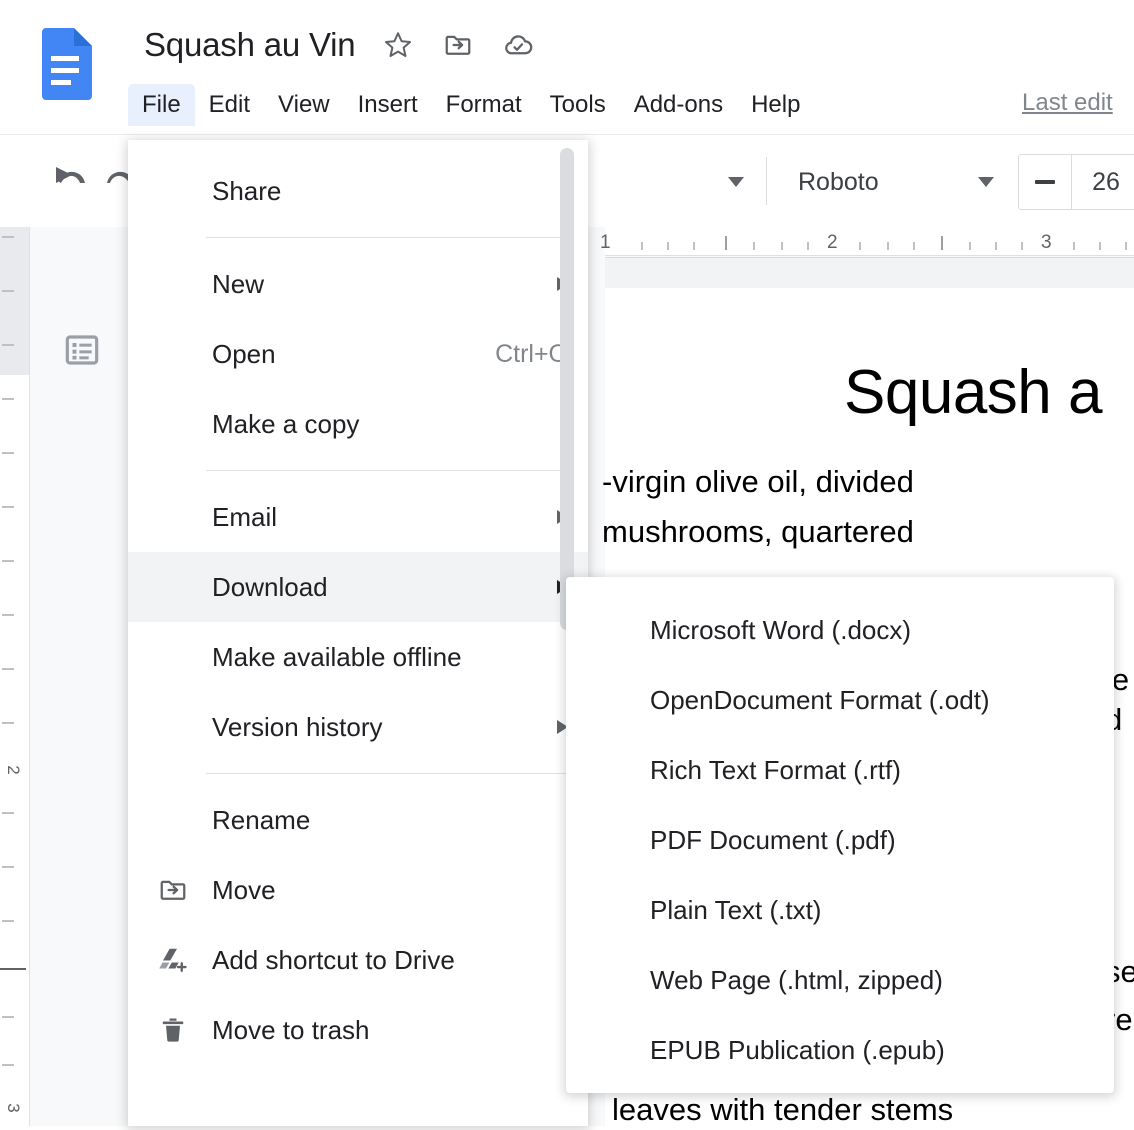  I want to click on file-menu-item-version-history: Version history, so click(358, 727).